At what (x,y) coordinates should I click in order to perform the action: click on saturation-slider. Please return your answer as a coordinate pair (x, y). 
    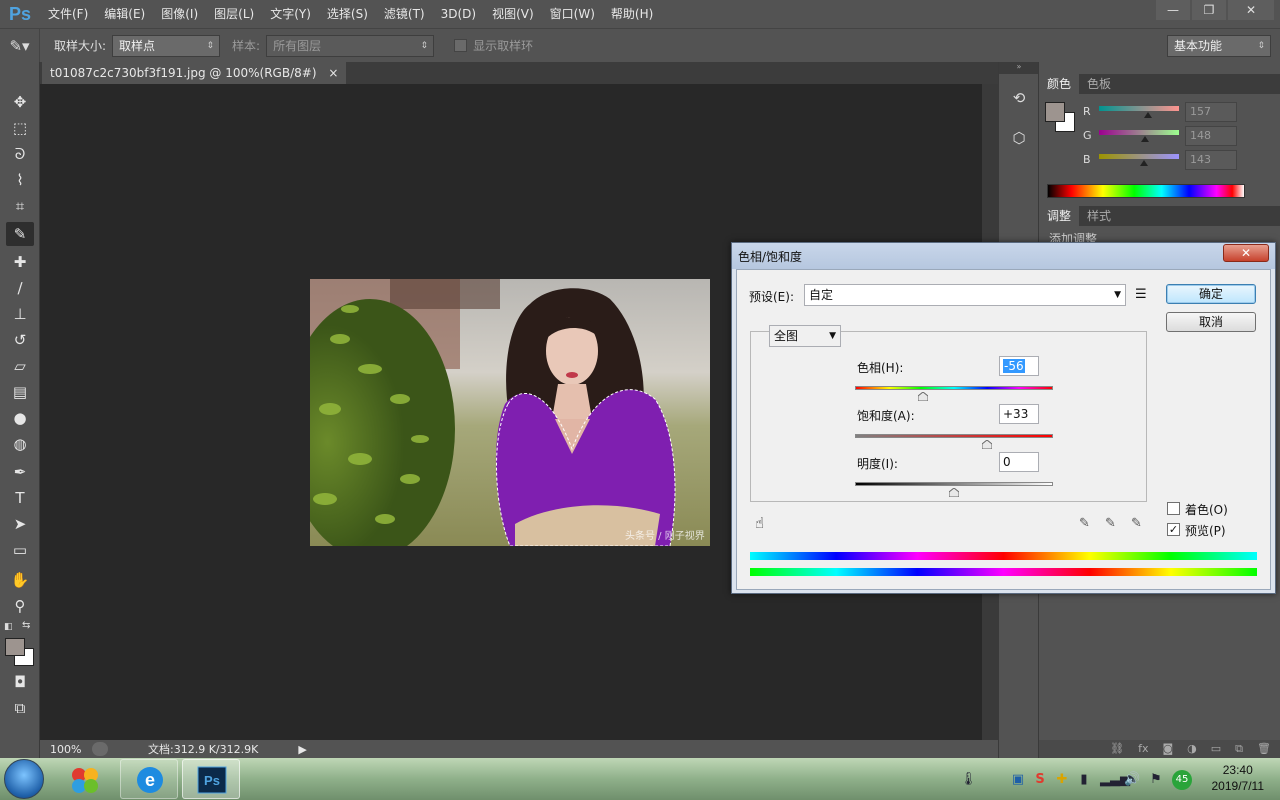
    Looking at the image, I should click on (954, 436).